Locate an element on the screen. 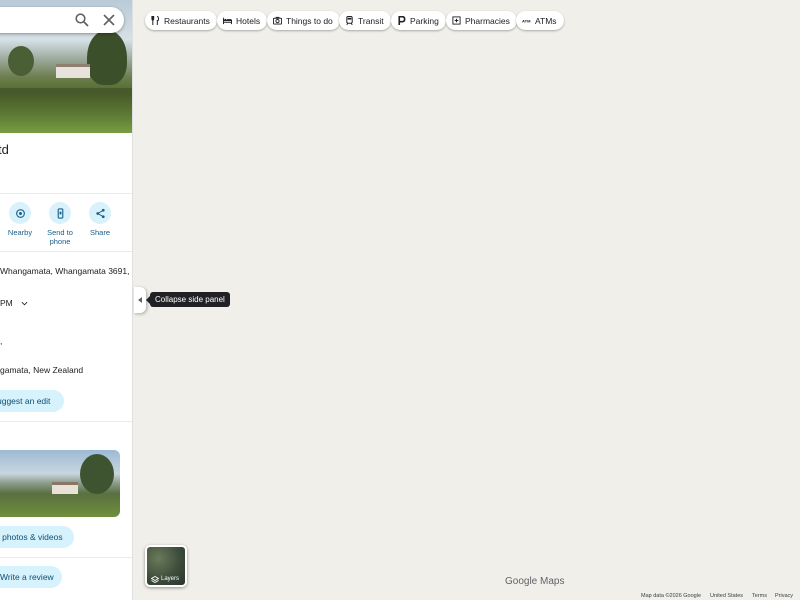 The image size is (800, 600). suggest-edit-button: uggest an edit is located at coordinates (32, 401).